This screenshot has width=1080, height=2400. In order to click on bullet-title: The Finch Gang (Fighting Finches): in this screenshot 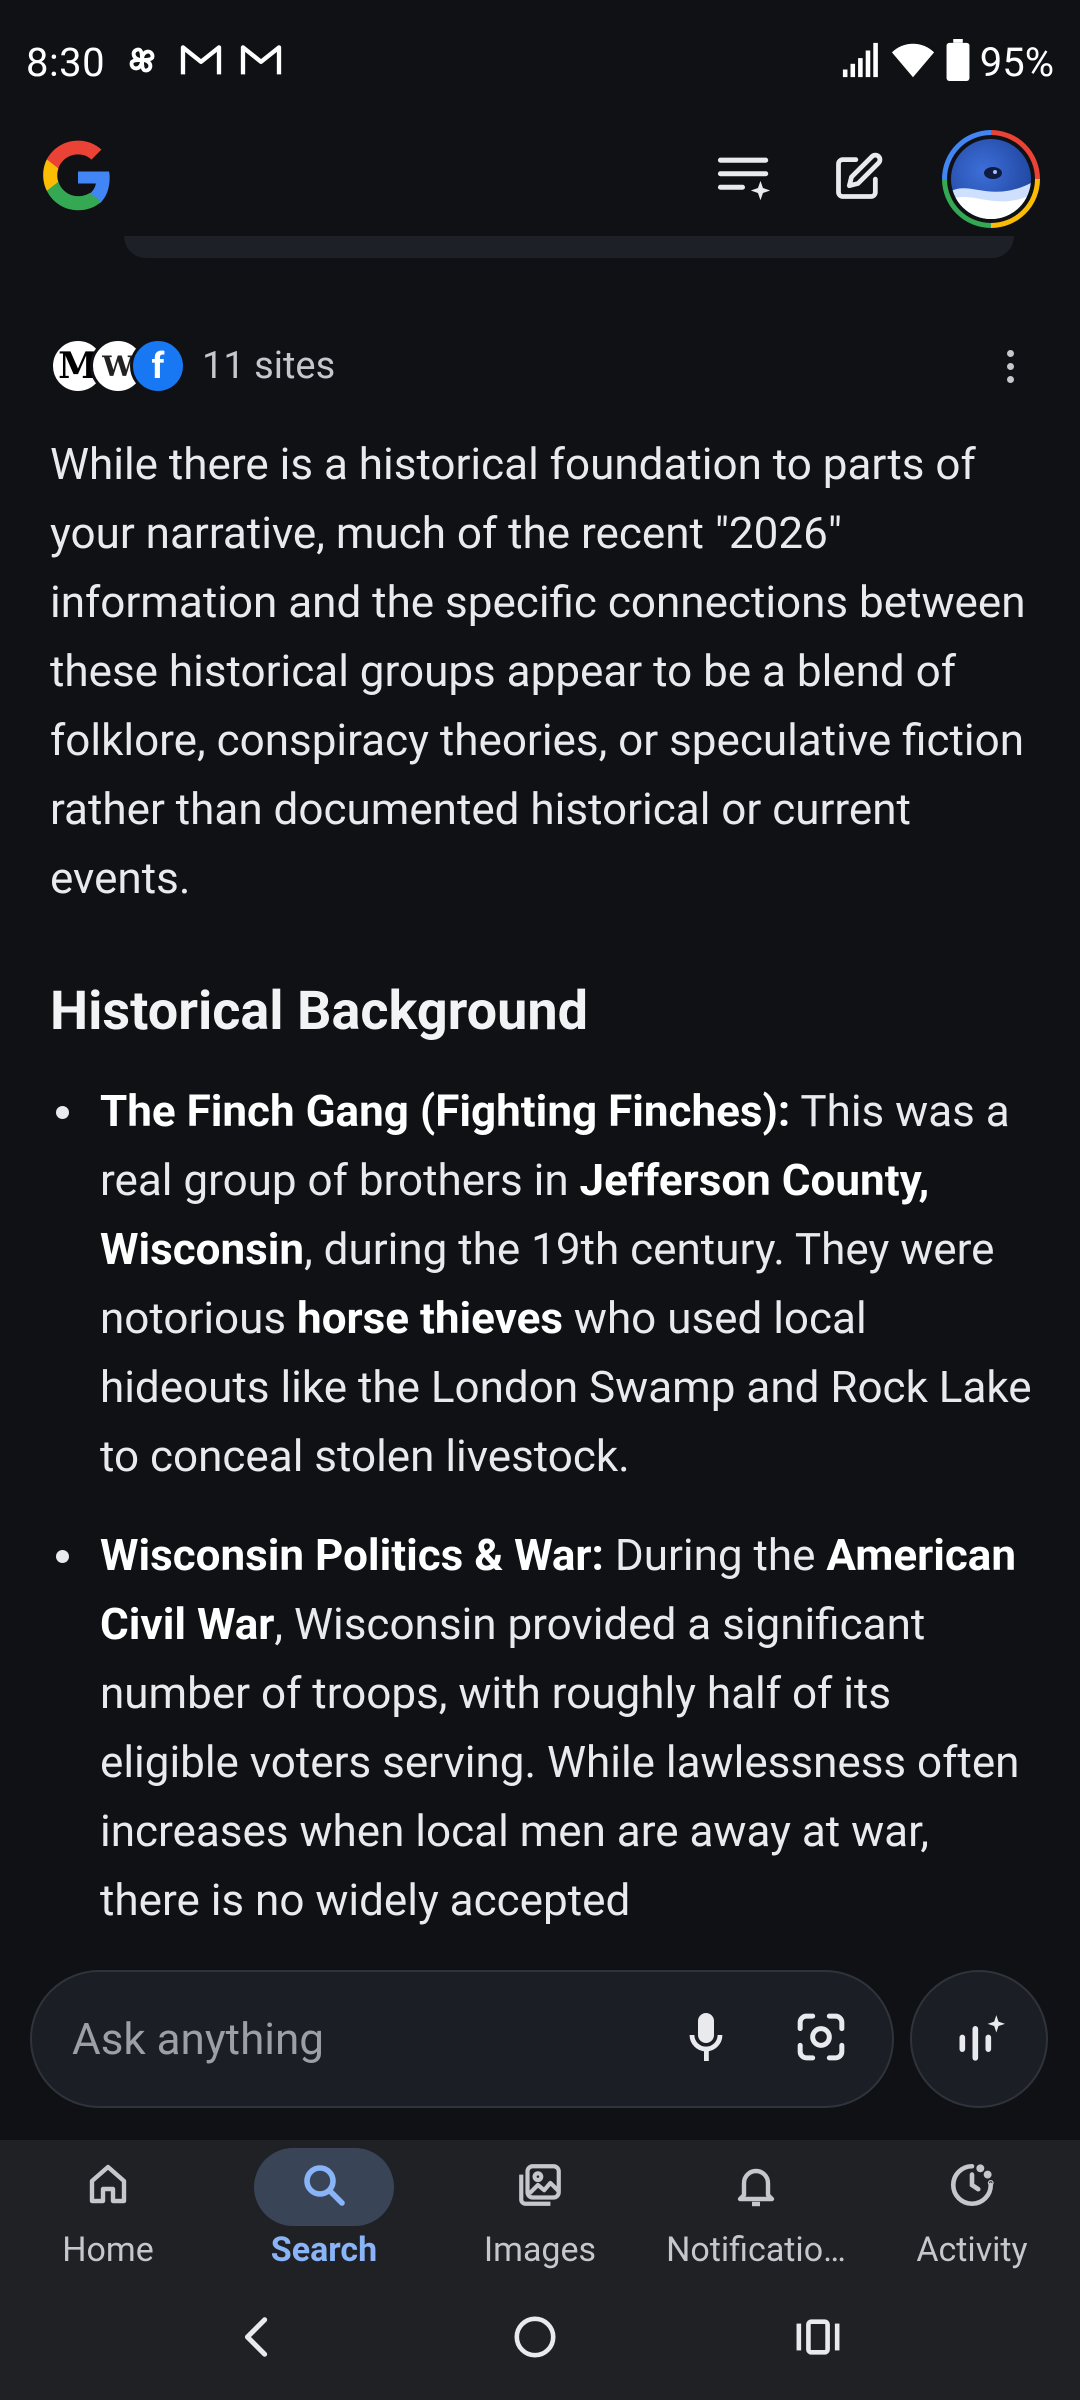, I will do `click(445, 1111)`.